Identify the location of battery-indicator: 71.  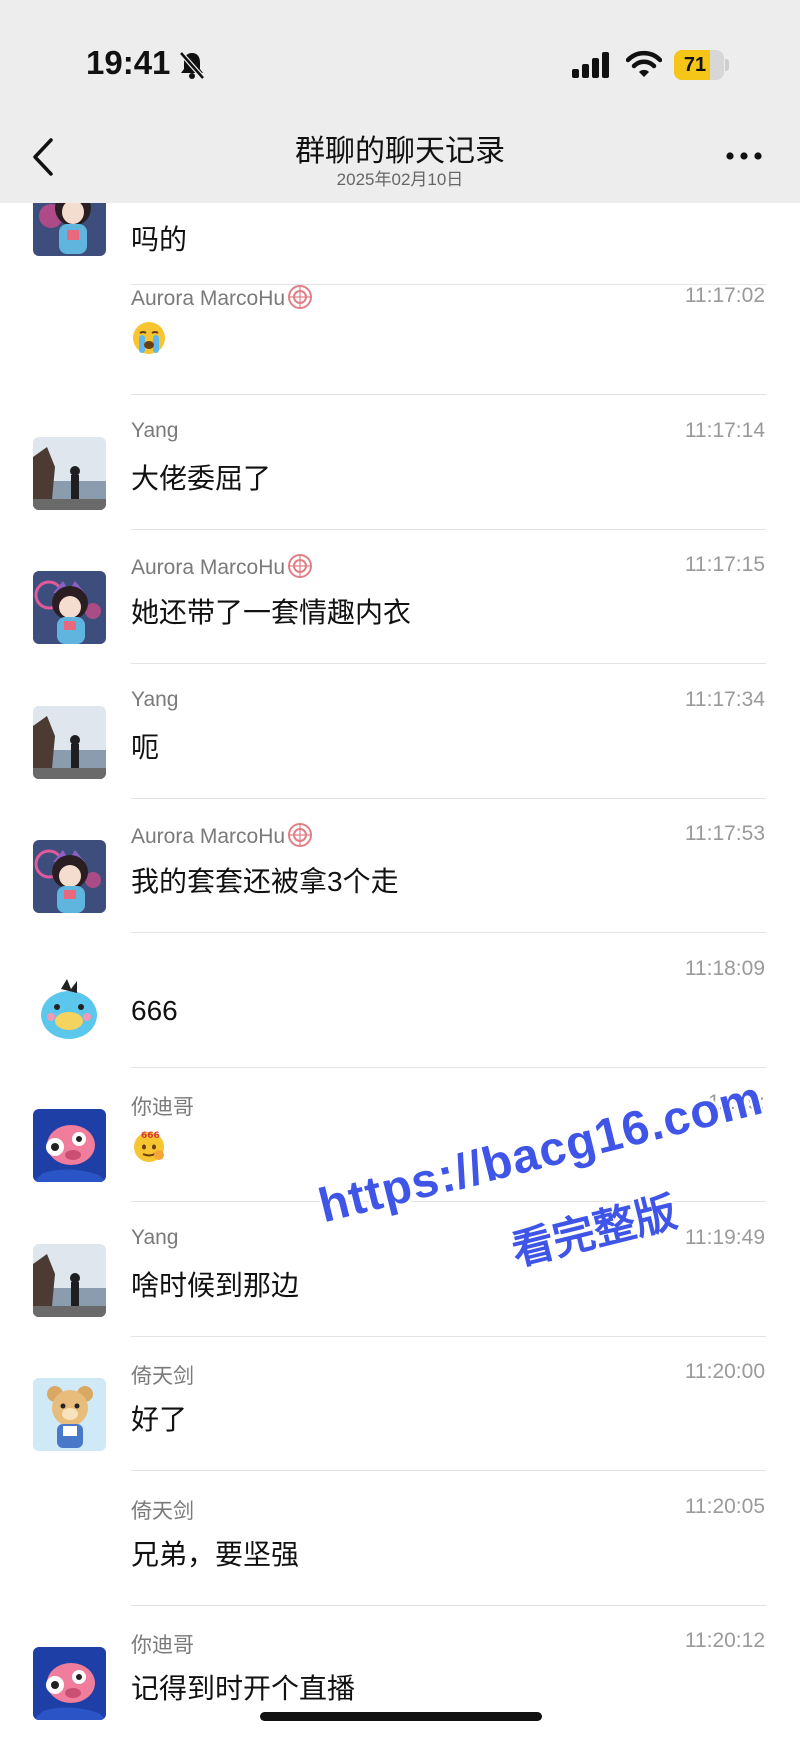
(699, 65).